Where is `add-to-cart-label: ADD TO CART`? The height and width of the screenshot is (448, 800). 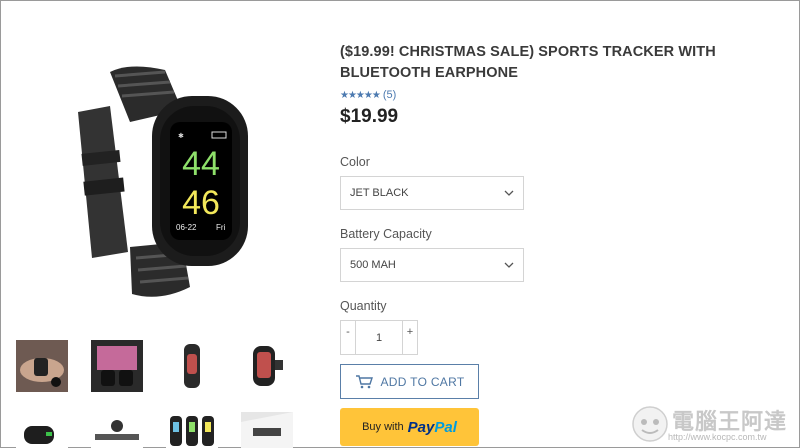
add-to-cart-label: ADD TO CART is located at coordinates (422, 381).